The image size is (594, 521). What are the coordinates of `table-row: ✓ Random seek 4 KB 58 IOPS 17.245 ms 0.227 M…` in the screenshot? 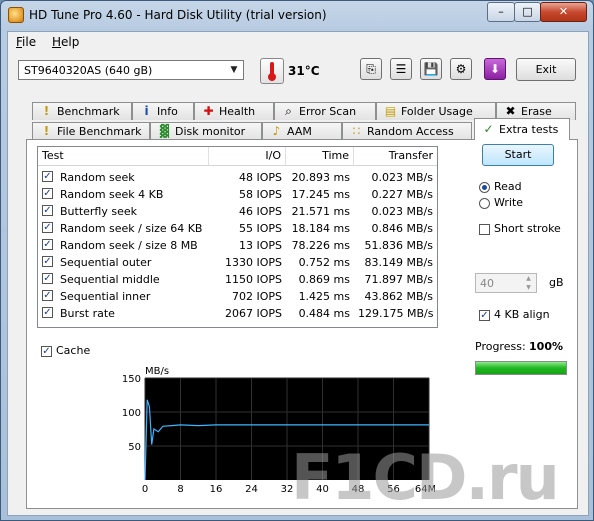 It's located at (237, 194).